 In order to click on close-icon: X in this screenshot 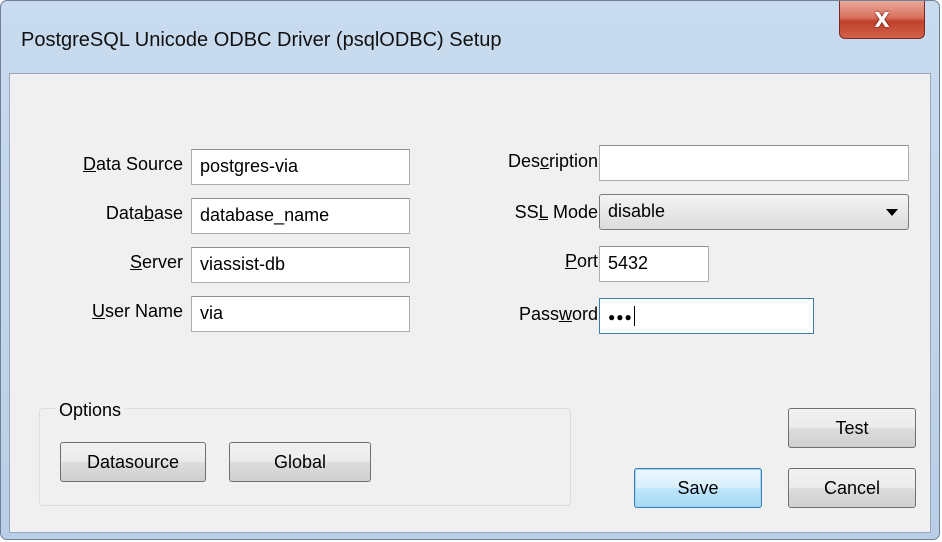, I will do `click(882, 19)`.